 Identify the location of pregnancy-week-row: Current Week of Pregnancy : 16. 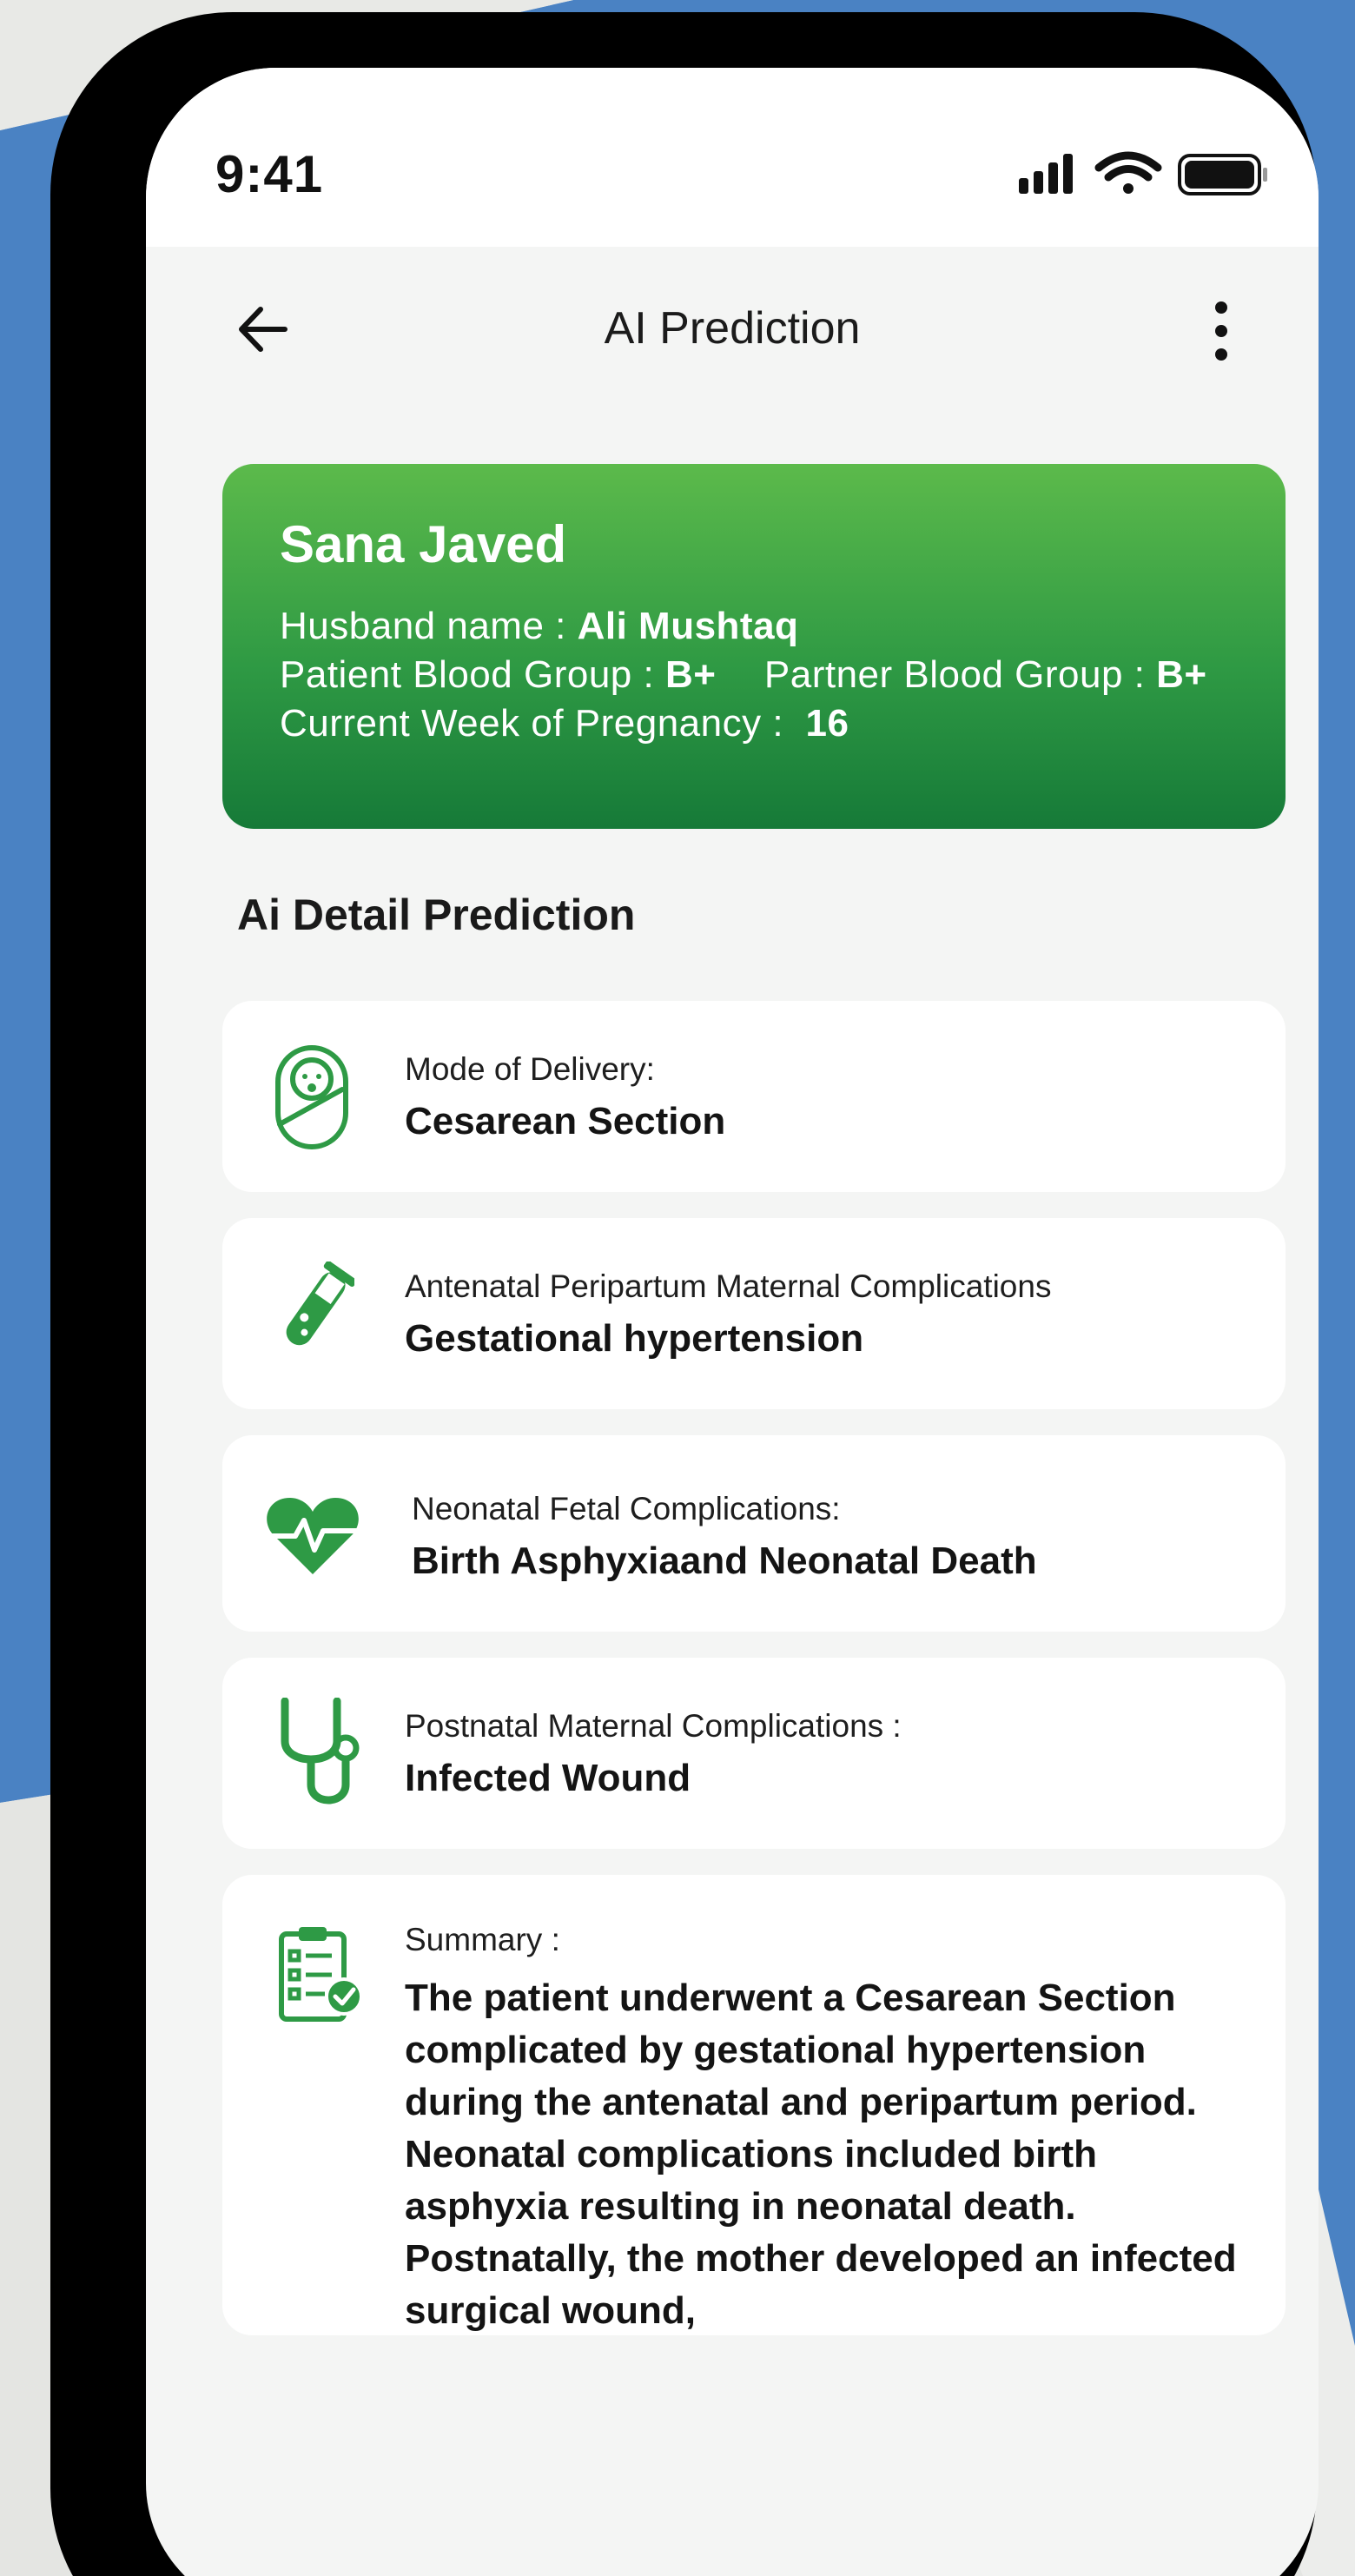
(564, 723).